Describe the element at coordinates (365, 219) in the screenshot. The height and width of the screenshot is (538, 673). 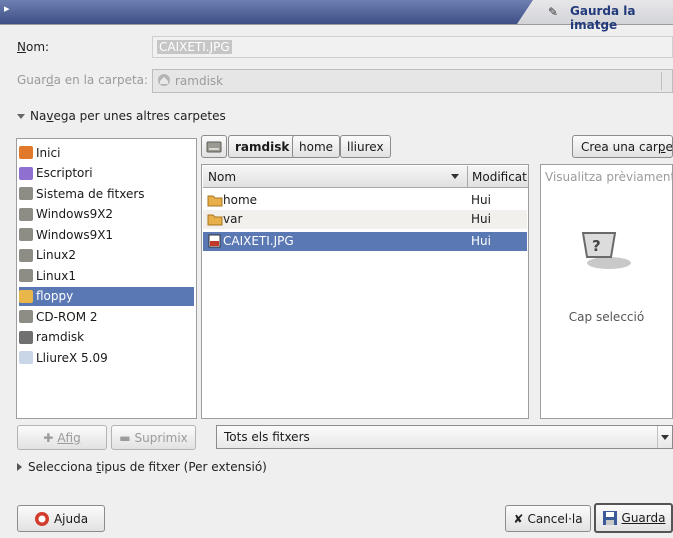
I see `file-row-var: var Hui` at that location.